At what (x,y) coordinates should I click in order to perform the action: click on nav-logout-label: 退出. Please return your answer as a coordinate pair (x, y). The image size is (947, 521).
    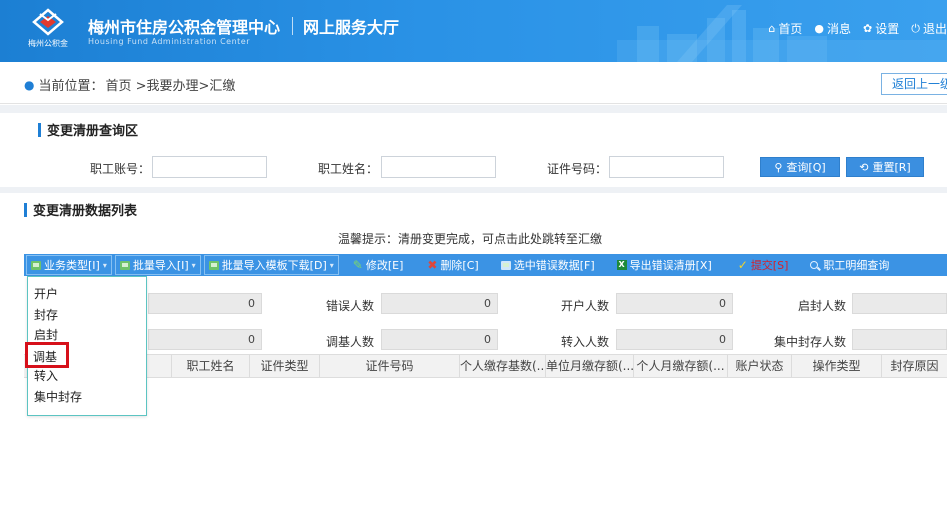
    Looking at the image, I should click on (934, 29).